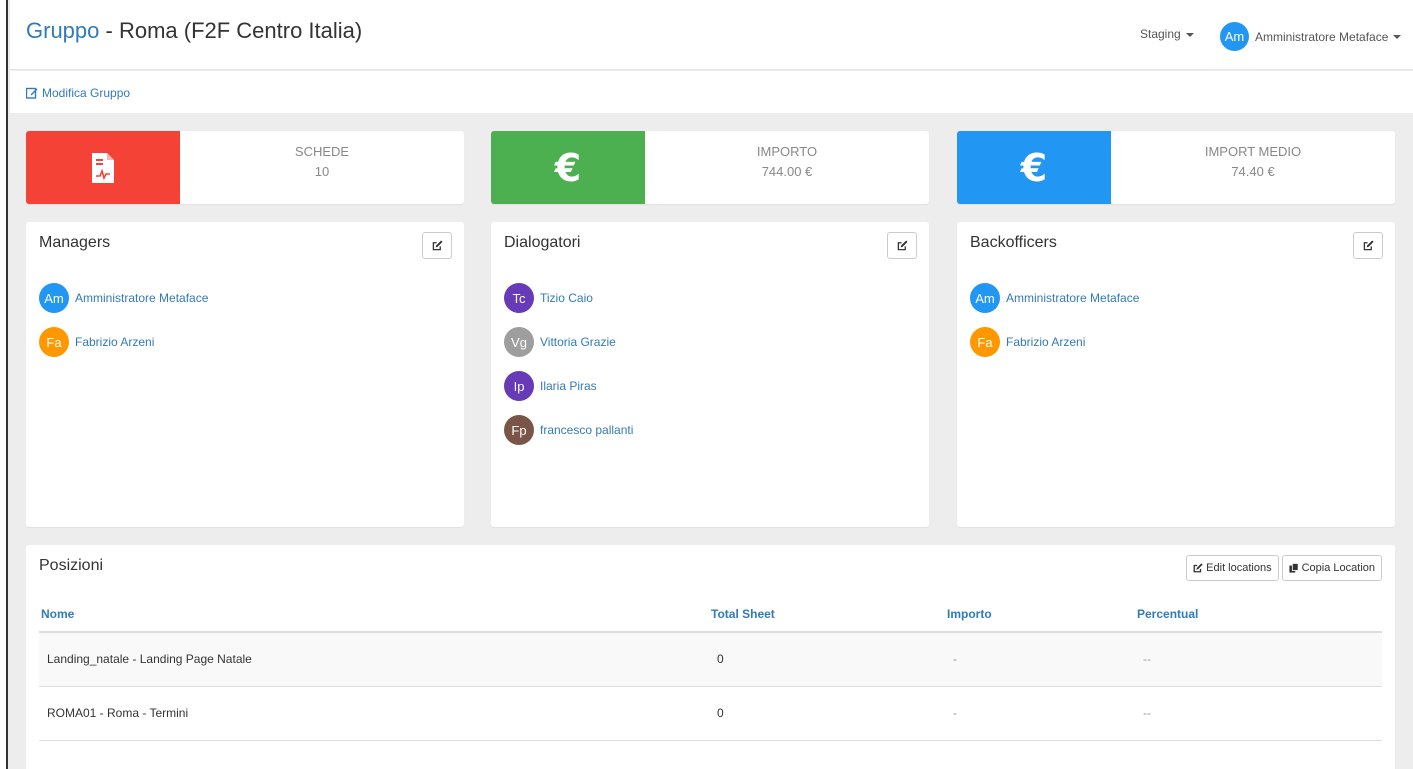 The image size is (1413, 769). Describe the element at coordinates (827, 615) in the screenshot. I see `column-header-total-sheet: Total Sheet` at that location.